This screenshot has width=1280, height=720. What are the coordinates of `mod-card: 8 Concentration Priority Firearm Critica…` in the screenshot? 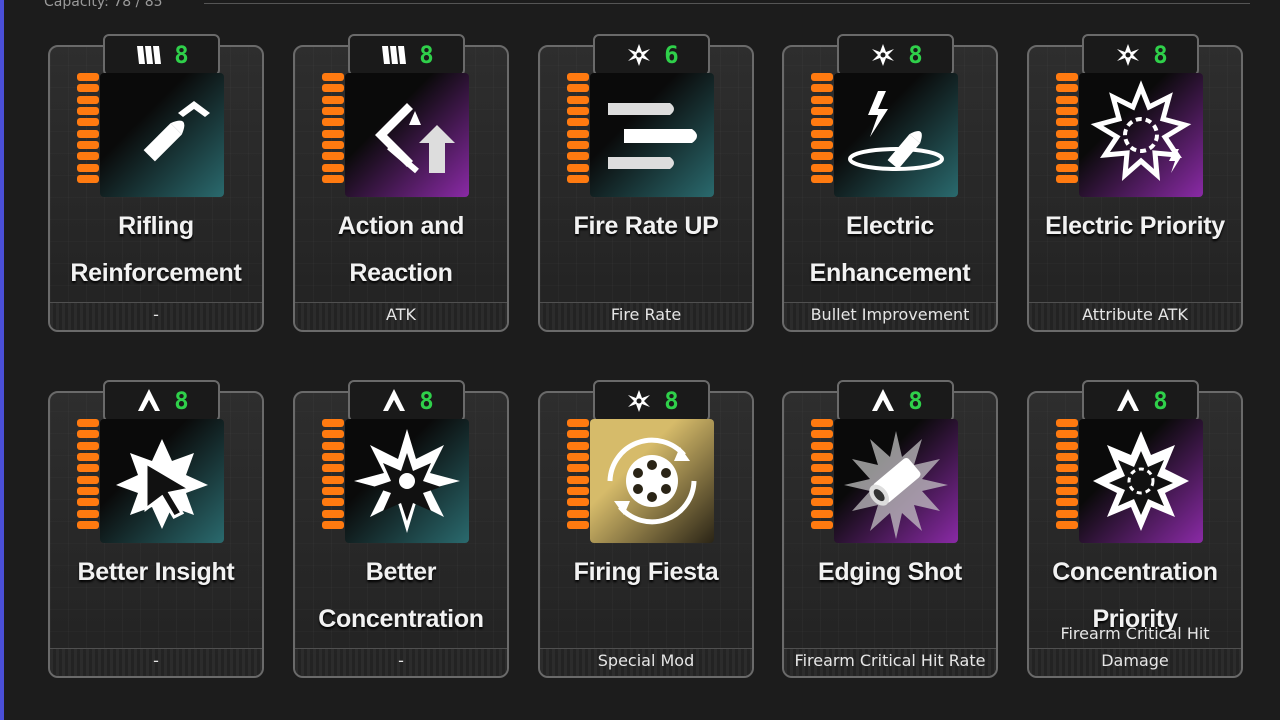 It's located at (1135, 529).